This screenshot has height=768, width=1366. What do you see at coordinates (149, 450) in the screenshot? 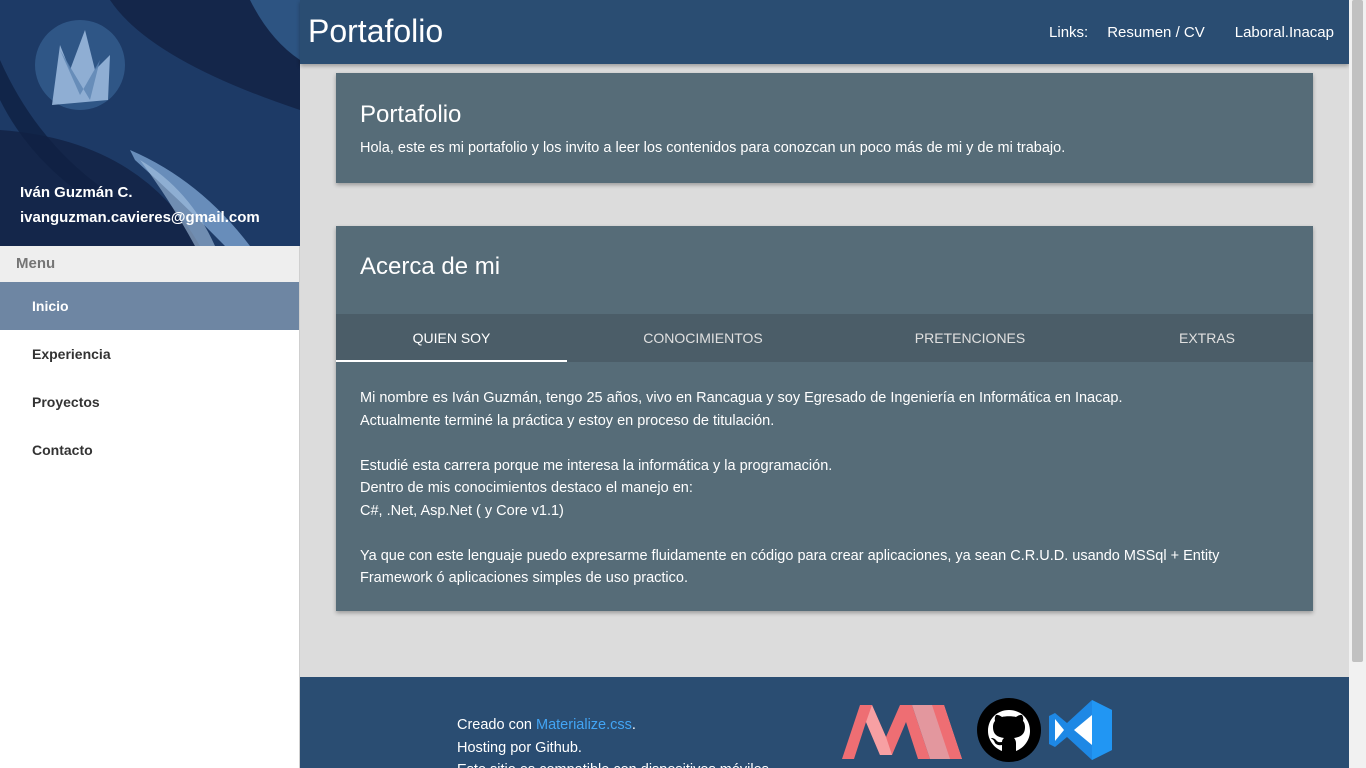
I see `sidebar-item-contacto: Contacto` at bounding box center [149, 450].